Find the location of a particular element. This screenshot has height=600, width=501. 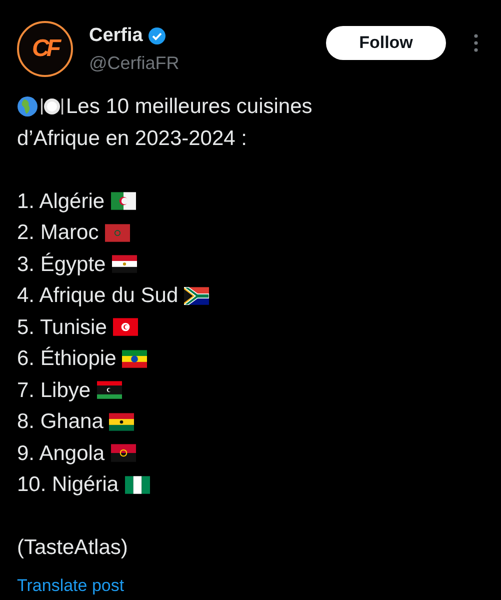

ranking-item: 1. Algérie is located at coordinates (61, 201).